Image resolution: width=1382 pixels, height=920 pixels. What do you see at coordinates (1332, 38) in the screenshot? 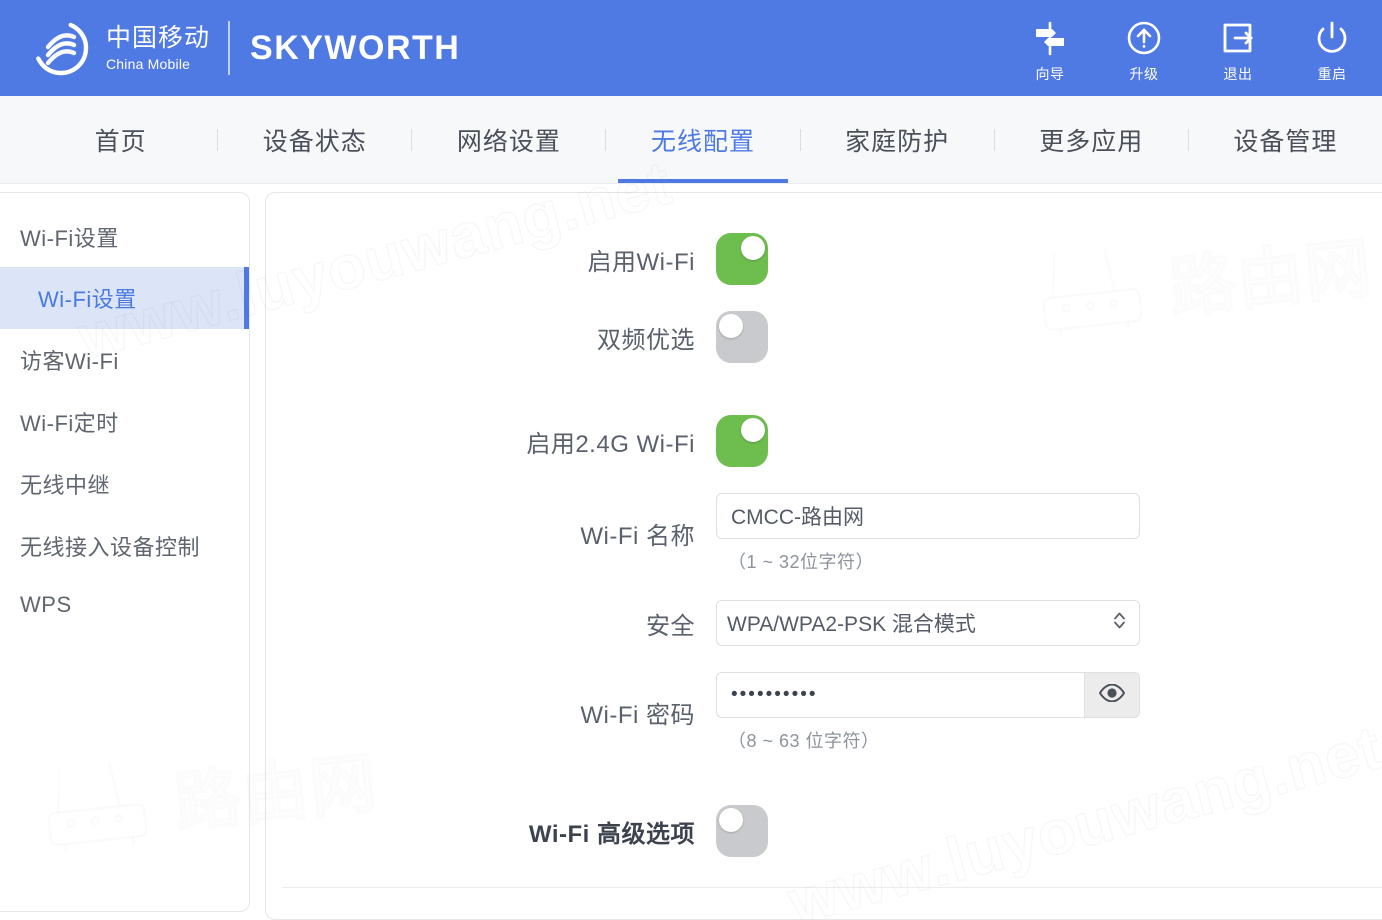
I see `power-icon` at bounding box center [1332, 38].